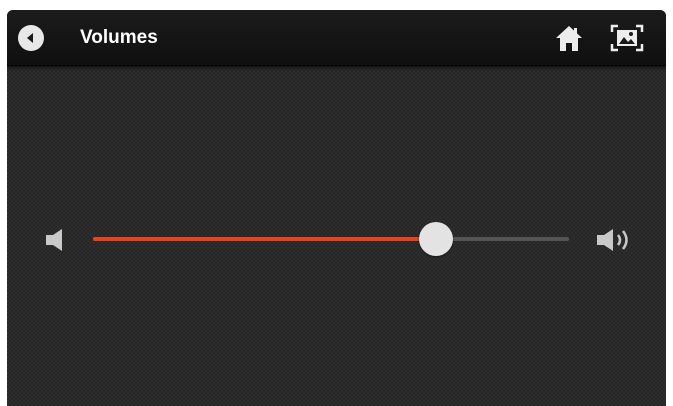  I want to click on back-arrow-icon, so click(30, 38).